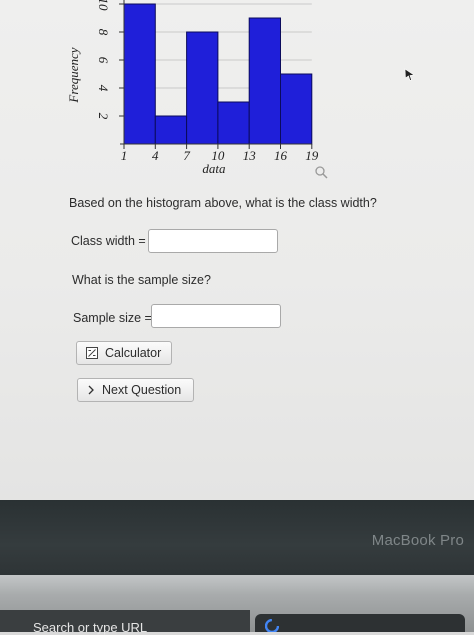  Describe the element at coordinates (103, 116) in the screenshot. I see `y-tick-label: 2` at that location.